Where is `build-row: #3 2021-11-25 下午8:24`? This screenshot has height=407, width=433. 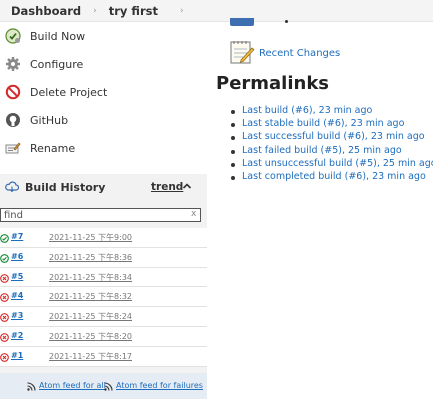 build-row: #3 2021-11-25 下午8:24 is located at coordinates (103, 317).